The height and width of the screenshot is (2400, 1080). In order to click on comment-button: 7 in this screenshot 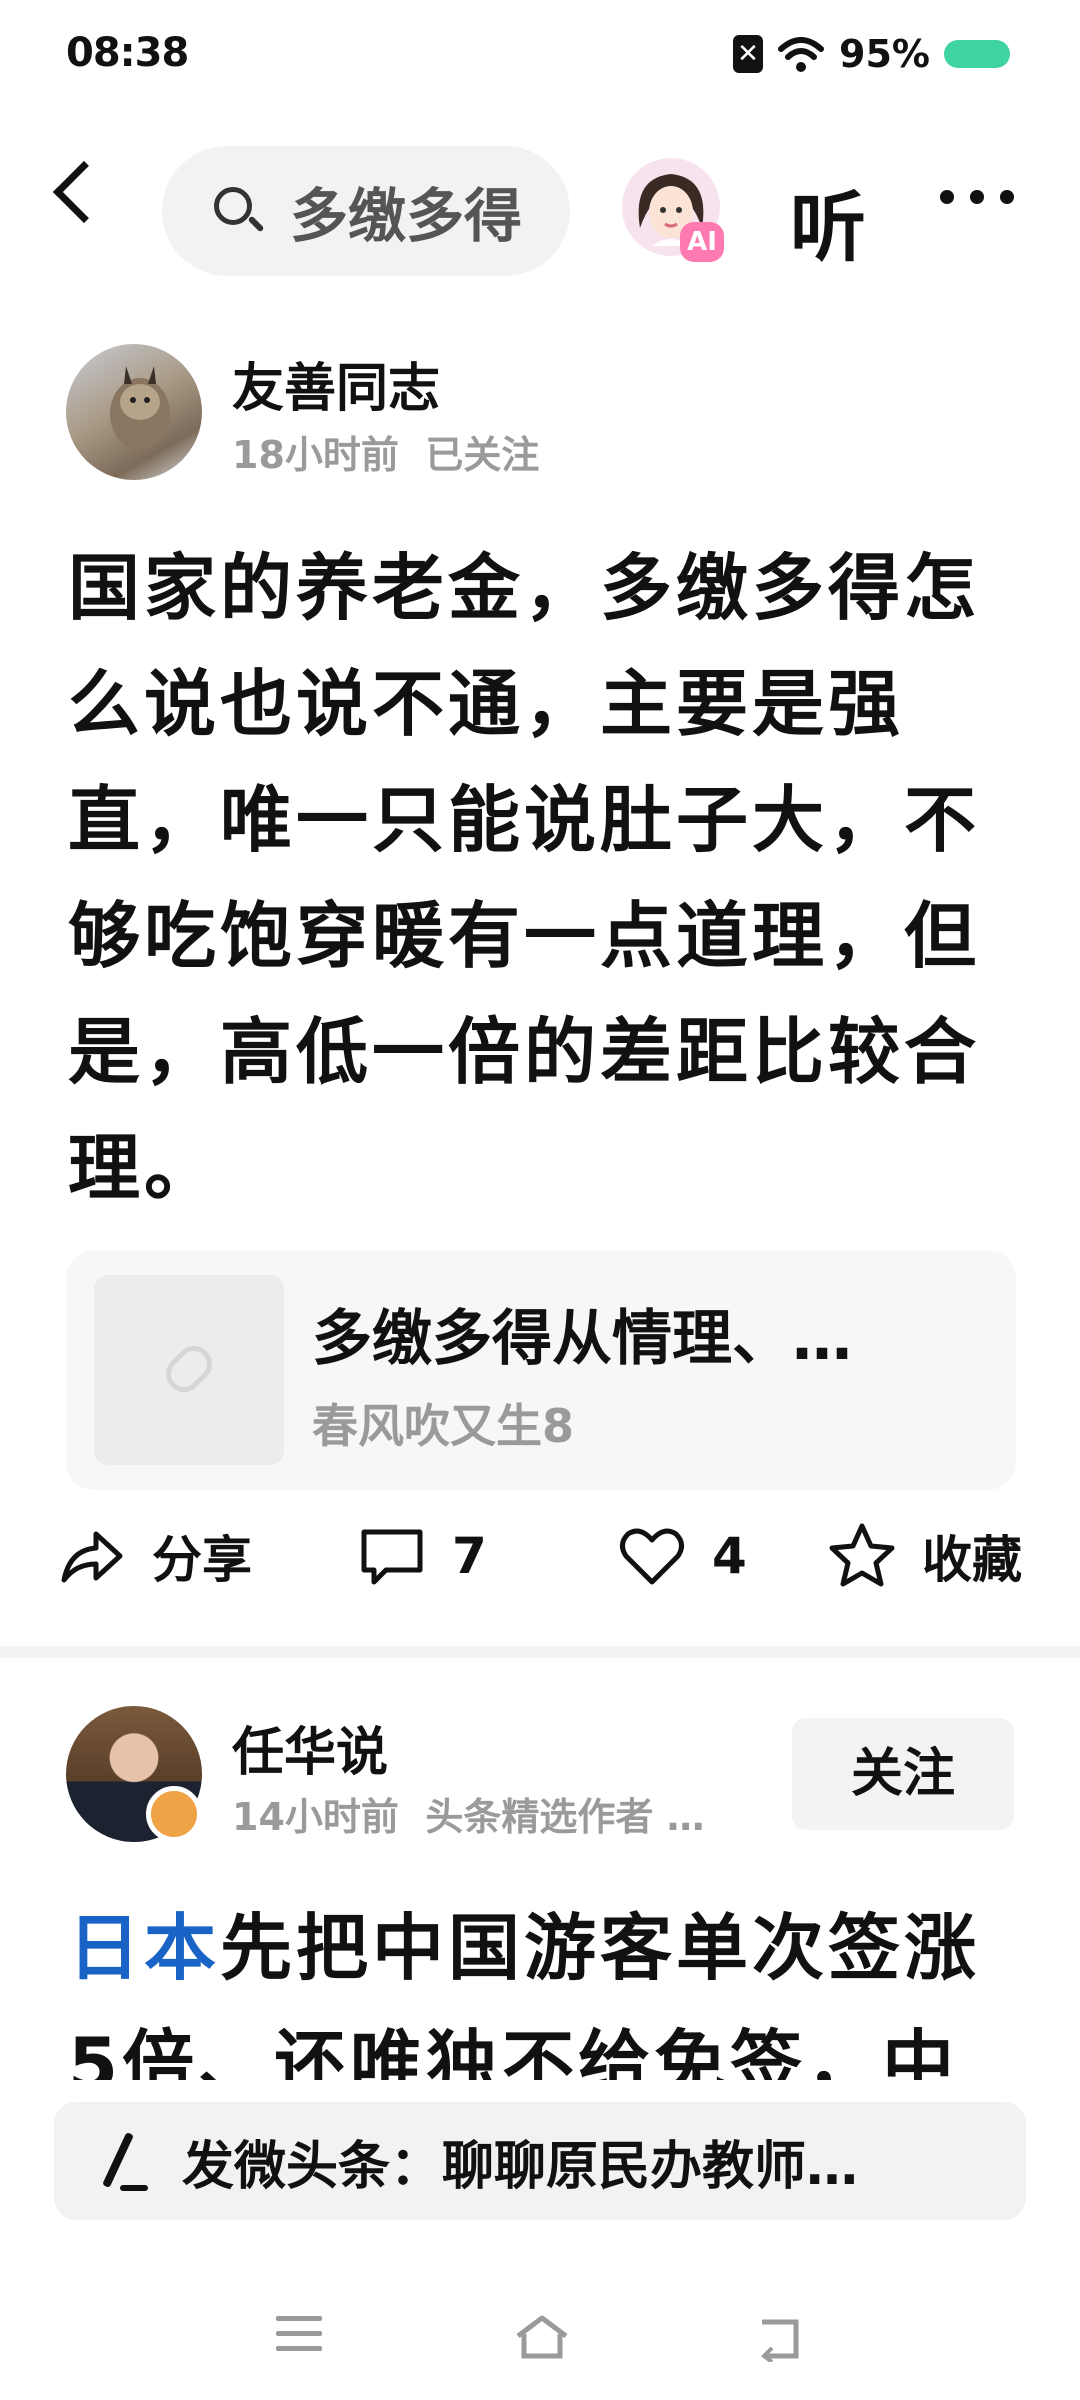, I will do `click(421, 1556)`.